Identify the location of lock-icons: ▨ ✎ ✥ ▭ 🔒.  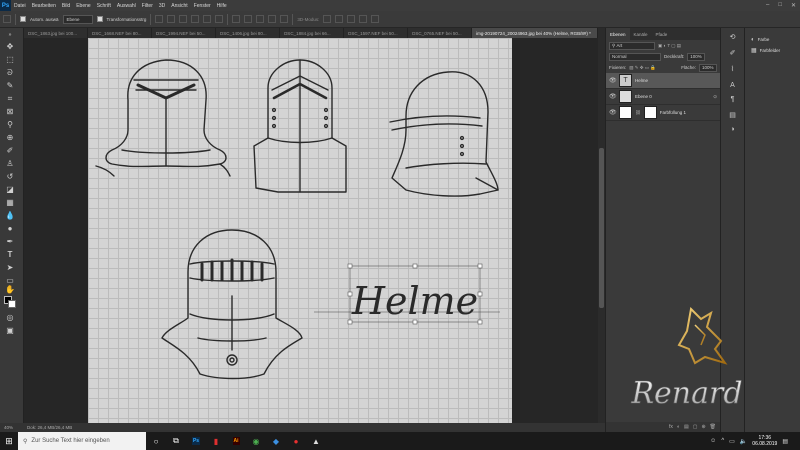
(642, 68).